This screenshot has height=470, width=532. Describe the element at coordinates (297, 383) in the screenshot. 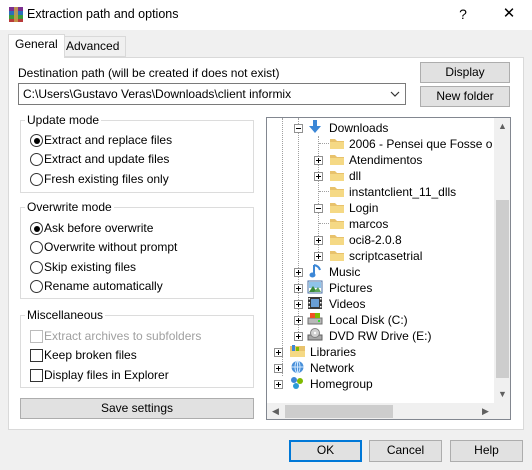

I see `homegroup-icon` at that location.